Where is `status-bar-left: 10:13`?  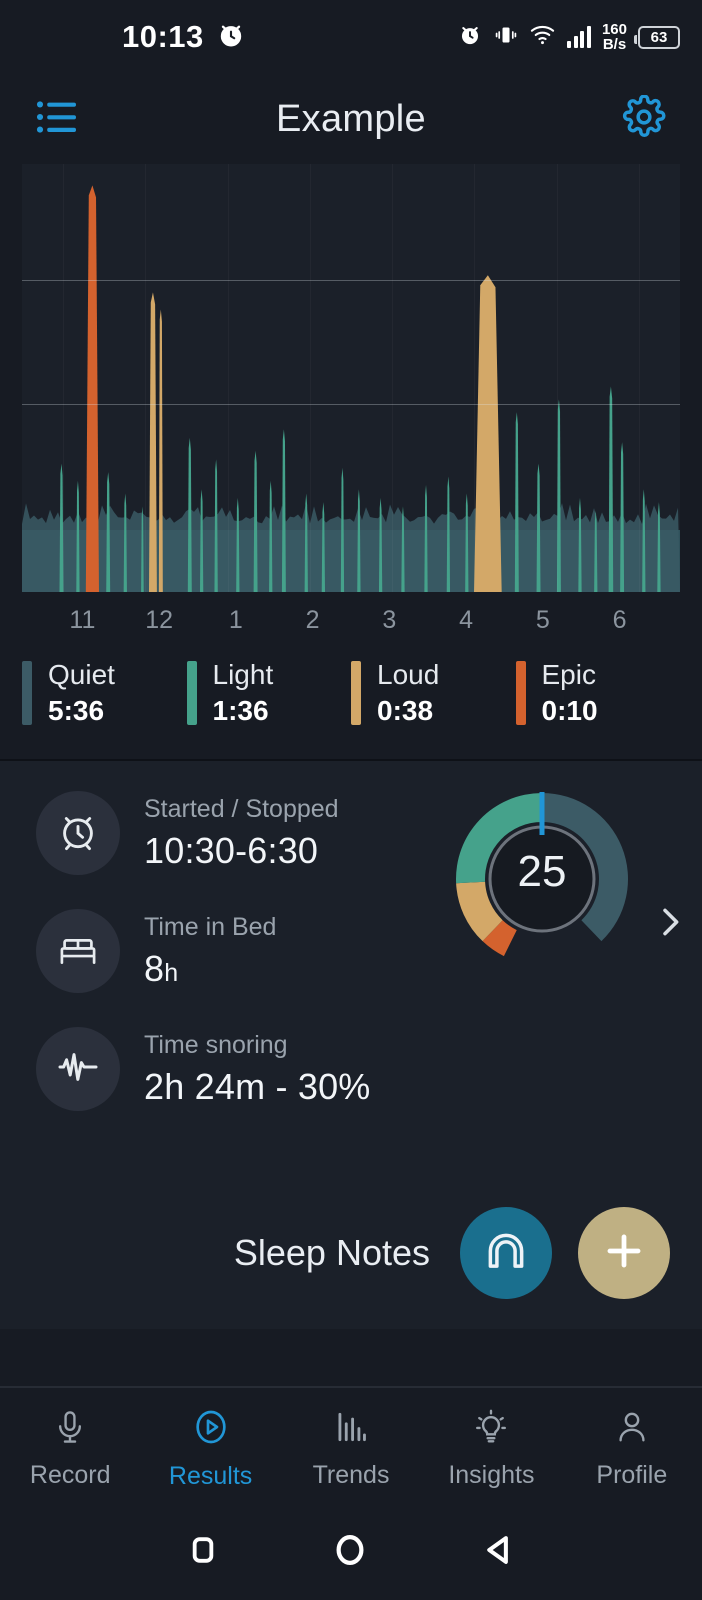
status-bar-left: 10:13 is located at coordinates (184, 37).